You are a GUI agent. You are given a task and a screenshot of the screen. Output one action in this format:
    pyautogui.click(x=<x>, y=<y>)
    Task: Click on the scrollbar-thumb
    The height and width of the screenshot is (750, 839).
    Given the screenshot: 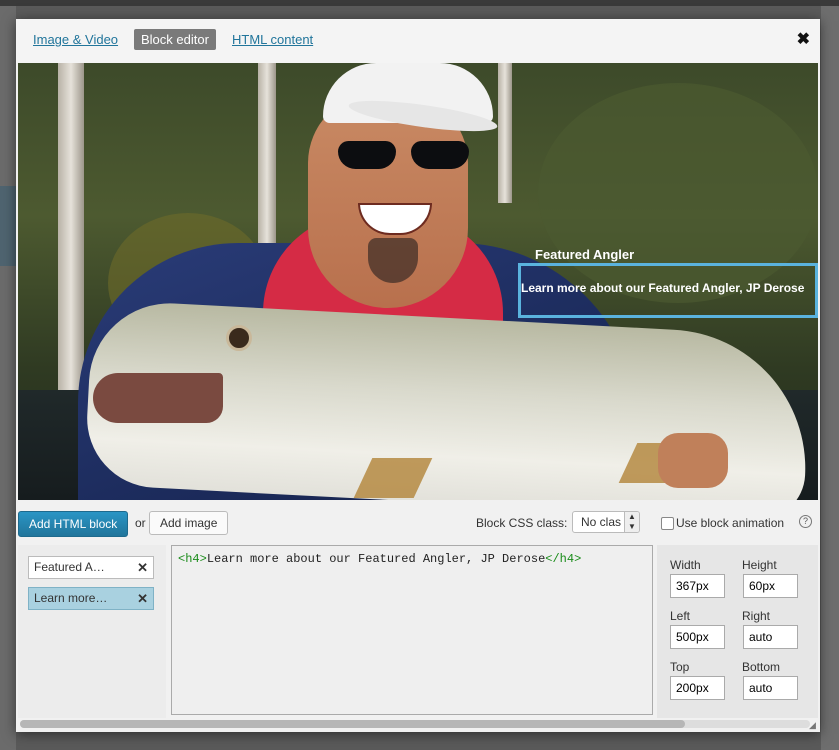 What is the action you would take?
    pyautogui.click(x=352, y=724)
    